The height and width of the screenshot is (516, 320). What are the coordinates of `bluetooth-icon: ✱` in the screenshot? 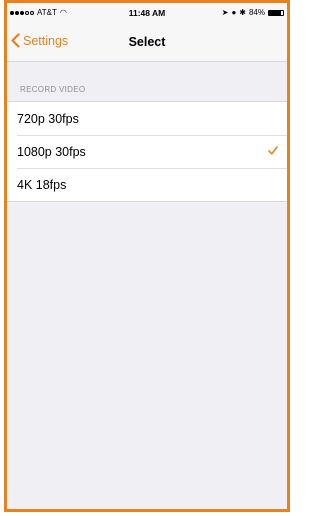 It's located at (242, 12).